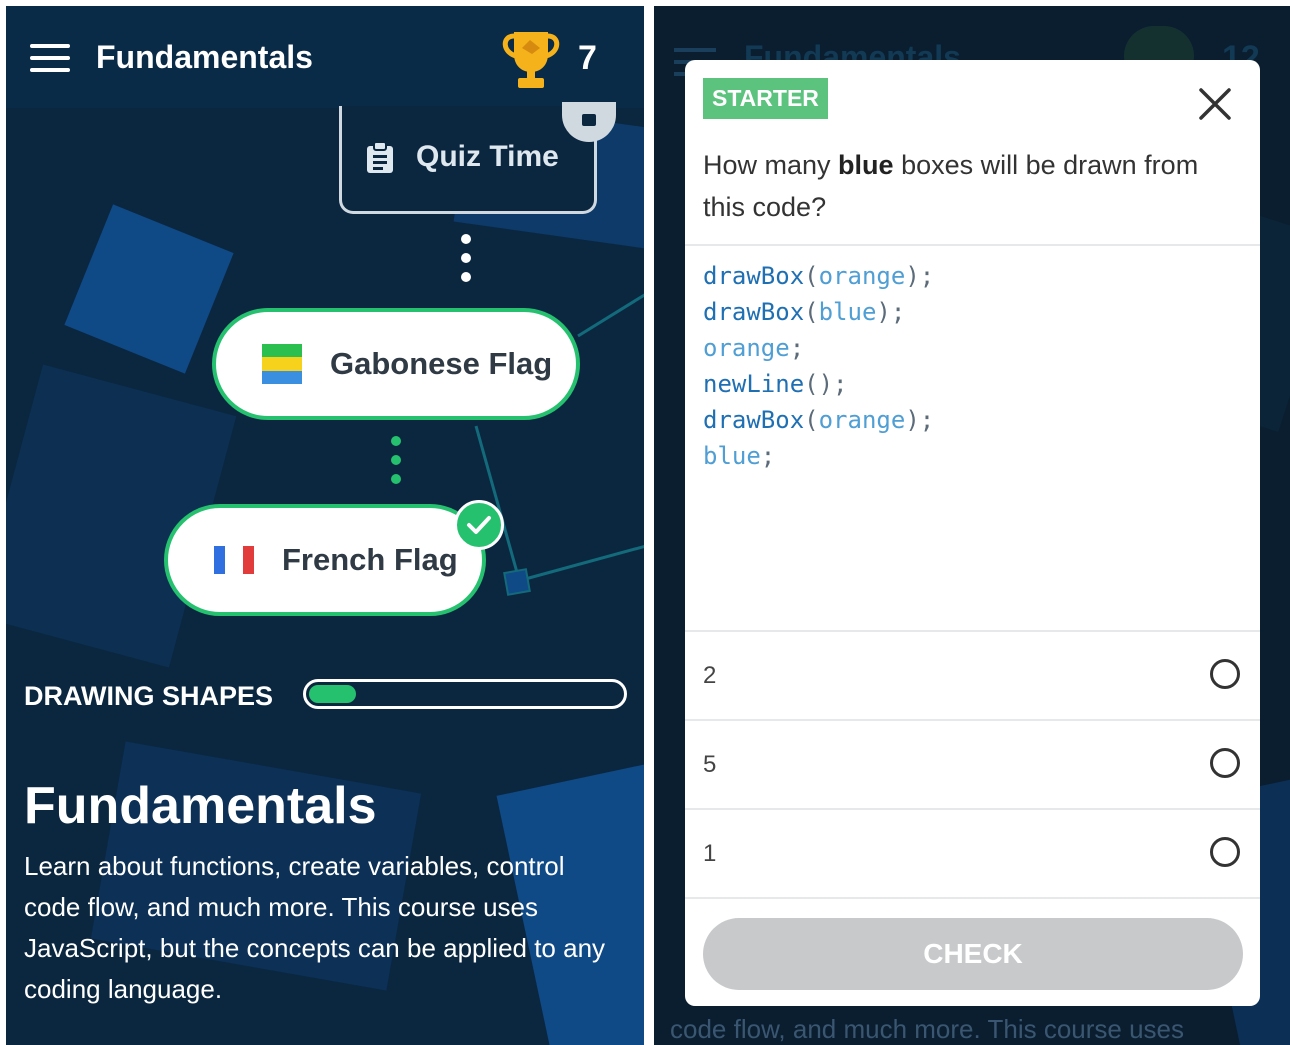  Describe the element at coordinates (754, 348) in the screenshot. I see `code-line: orange;` at that location.